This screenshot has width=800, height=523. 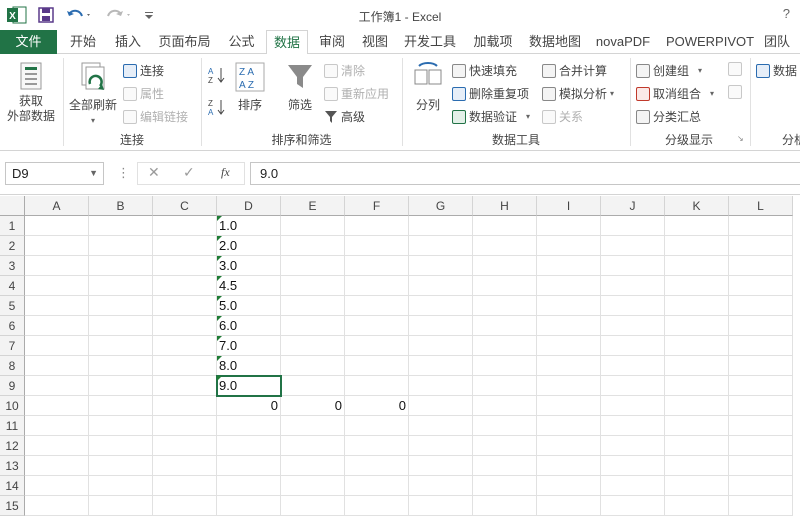 I want to click on cell-b8, so click(x=121, y=366).